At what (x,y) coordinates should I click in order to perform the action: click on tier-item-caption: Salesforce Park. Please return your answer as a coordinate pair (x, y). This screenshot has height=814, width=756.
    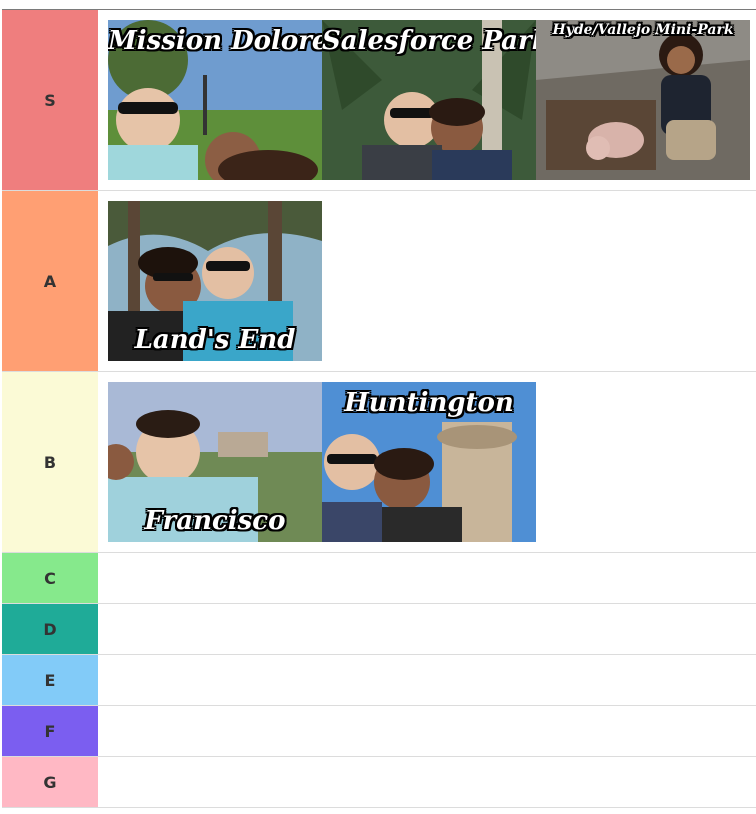
    Looking at the image, I should click on (429, 41).